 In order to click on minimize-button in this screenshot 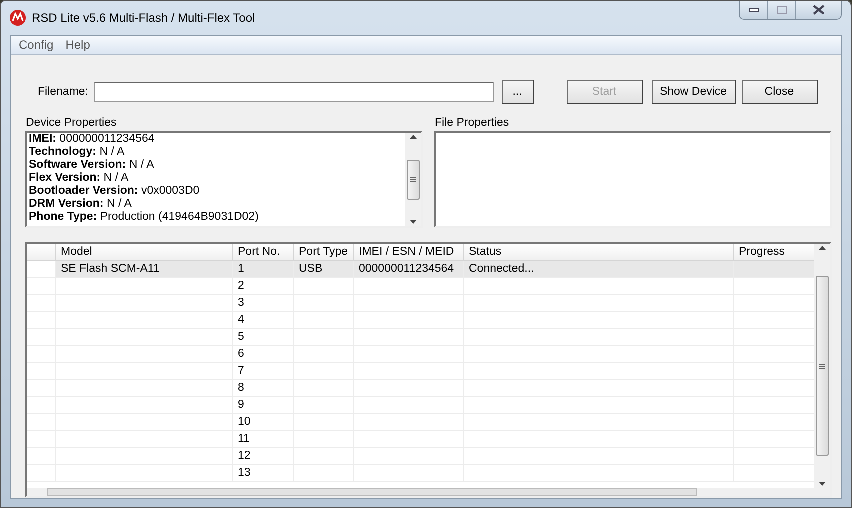, I will do `click(753, 10)`.